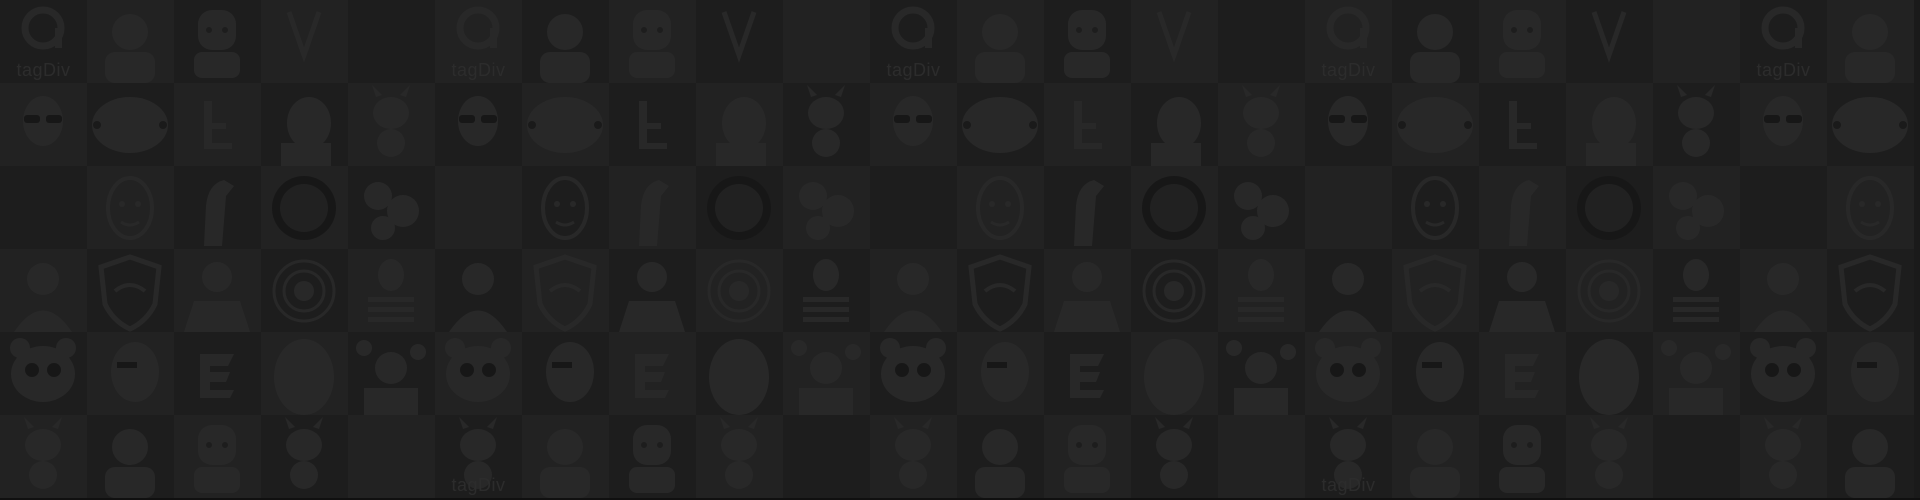 Image resolution: width=1920 pixels, height=500 pixels. I want to click on panda-cartoon-icon, so click(1348, 370).